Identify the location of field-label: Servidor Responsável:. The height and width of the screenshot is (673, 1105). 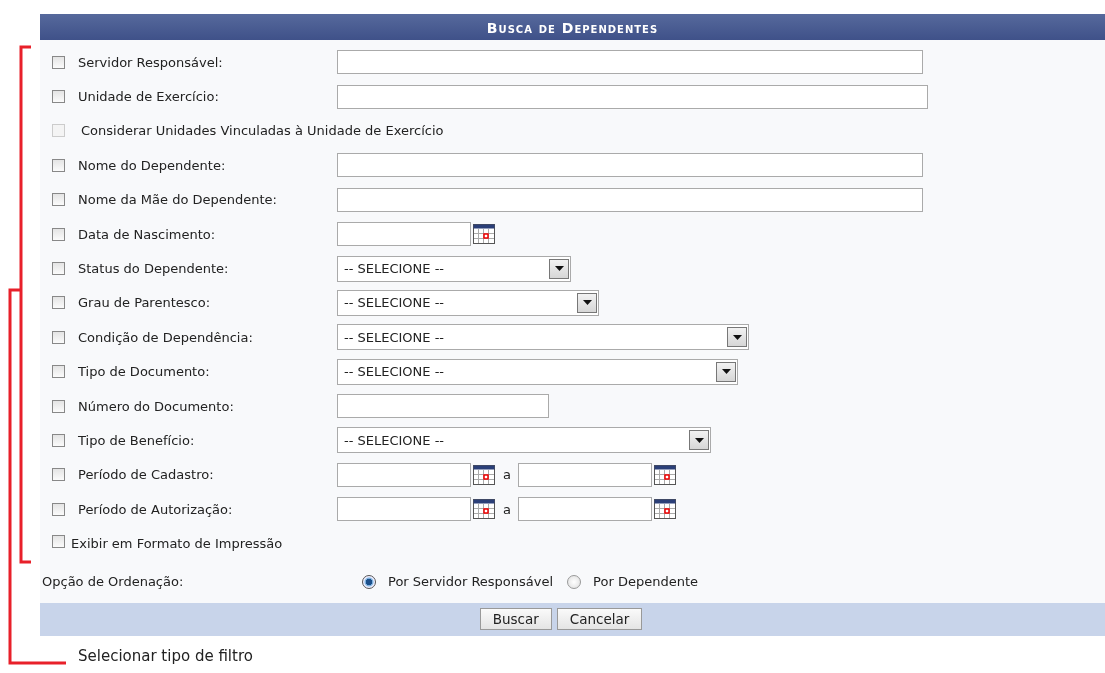
(151, 62).